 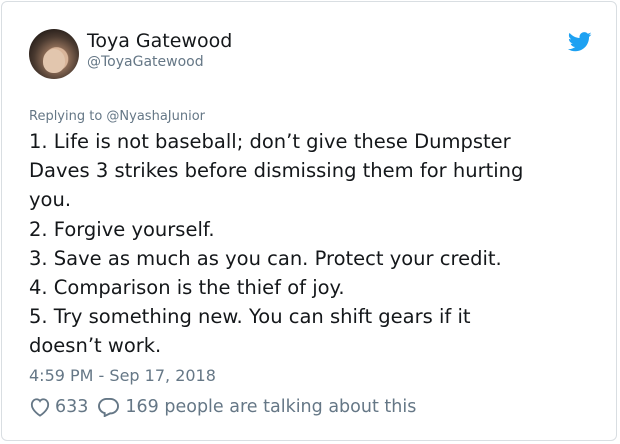 I want to click on timestamp: 4:59 PM - Sep 17, 2018, so click(x=122, y=375).